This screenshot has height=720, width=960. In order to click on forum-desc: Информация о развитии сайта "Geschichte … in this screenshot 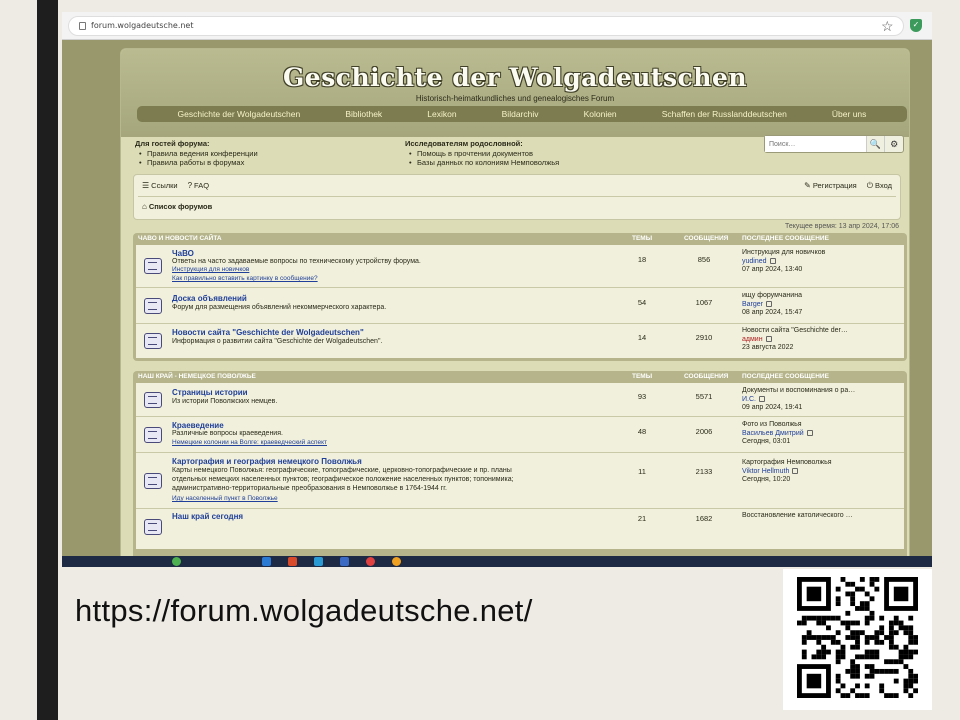, I will do `click(277, 341)`.